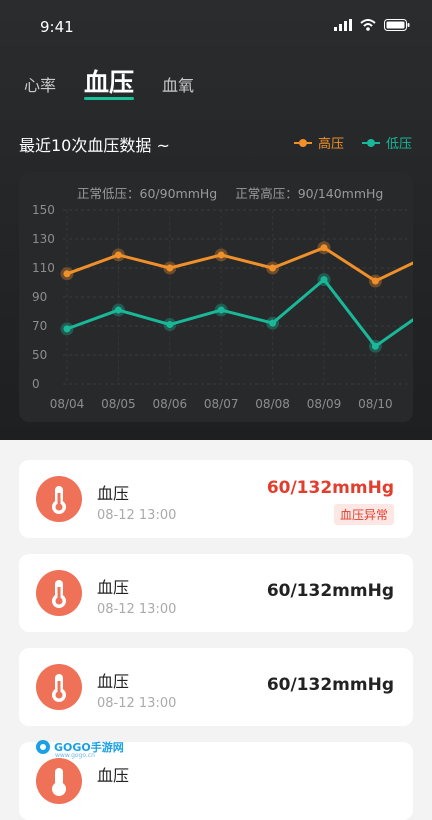 Image resolution: width=432 pixels, height=820 pixels. Describe the element at coordinates (352, 142) in the screenshot. I see `chart-legend: 高压 低压` at that location.